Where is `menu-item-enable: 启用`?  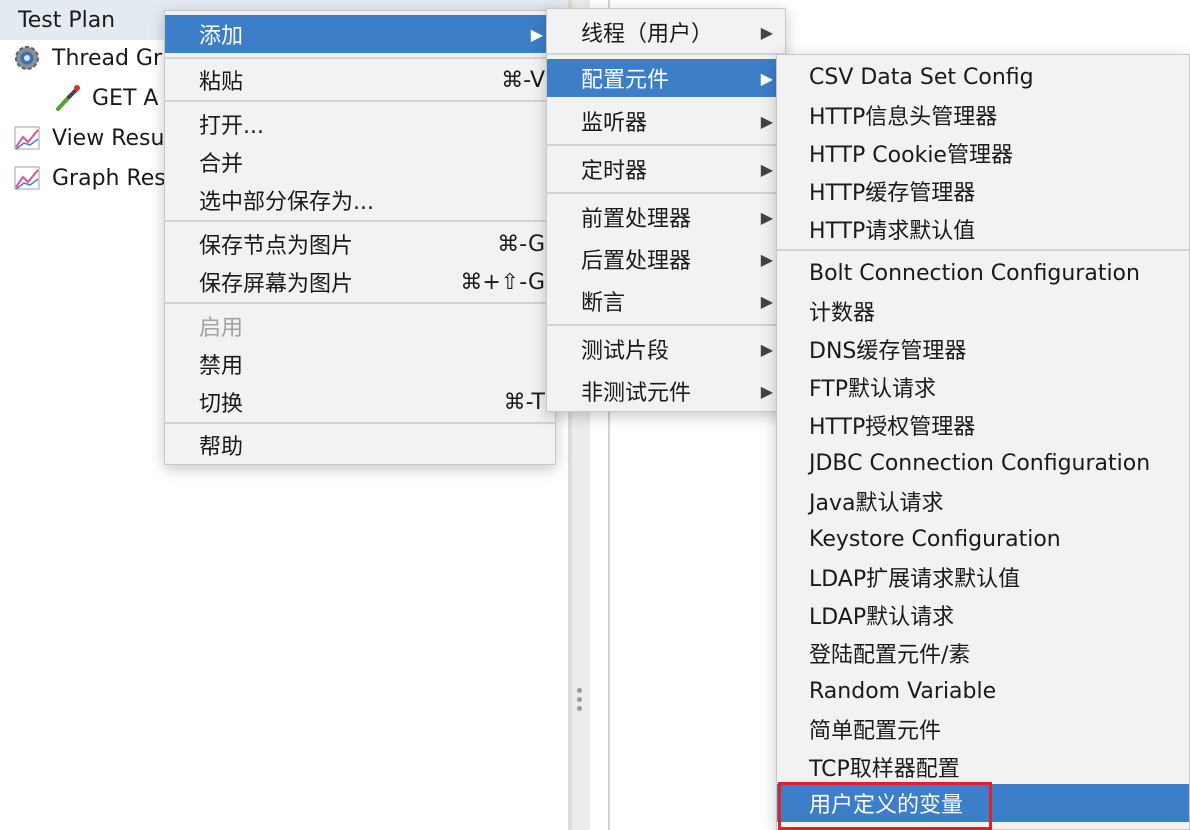 menu-item-enable: 启用 is located at coordinates (221, 328).